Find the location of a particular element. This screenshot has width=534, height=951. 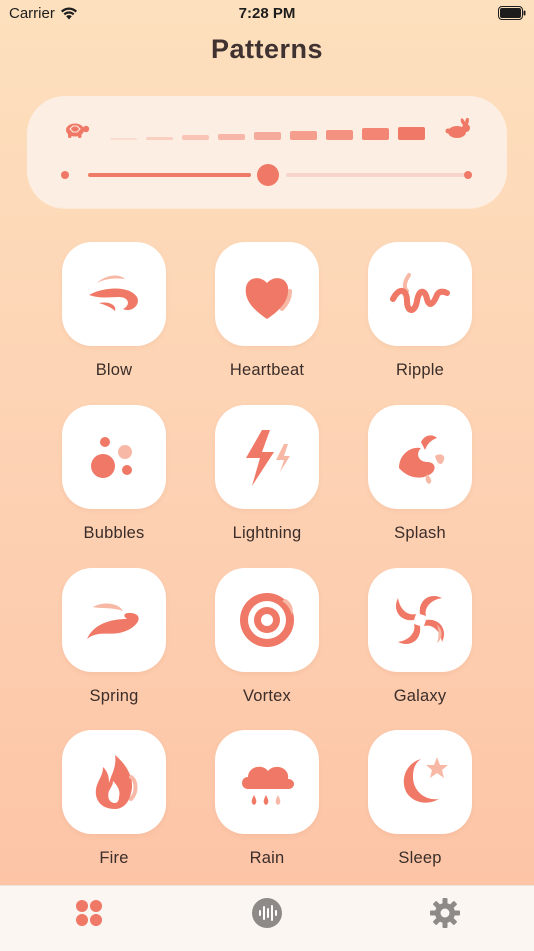

speed-level-bars is located at coordinates (270, 133).